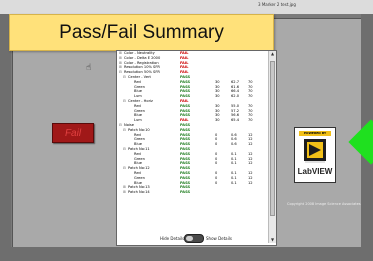 This screenshot has height=261, width=373. I want to click on expand-icon: ⊞, so click(124, 192).